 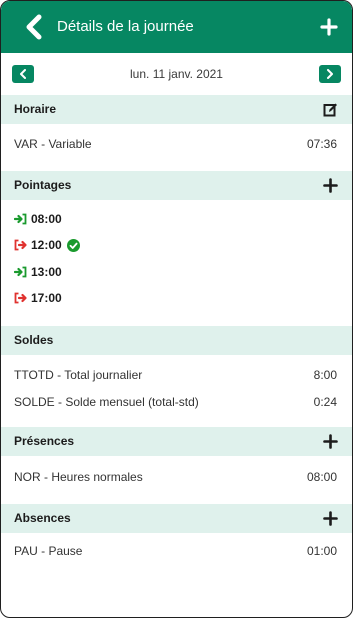 What do you see at coordinates (44, 441) in the screenshot?
I see `section-title: Présences` at bounding box center [44, 441].